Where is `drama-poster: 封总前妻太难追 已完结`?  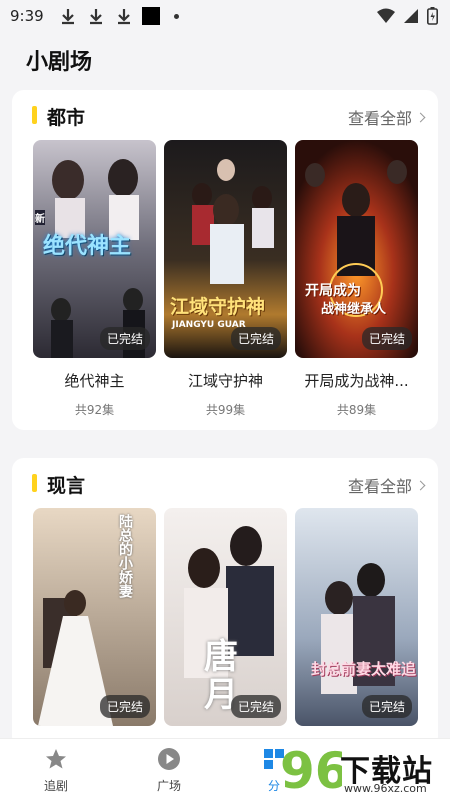 drama-poster: 封总前妻太难追 已完结 is located at coordinates (356, 617).